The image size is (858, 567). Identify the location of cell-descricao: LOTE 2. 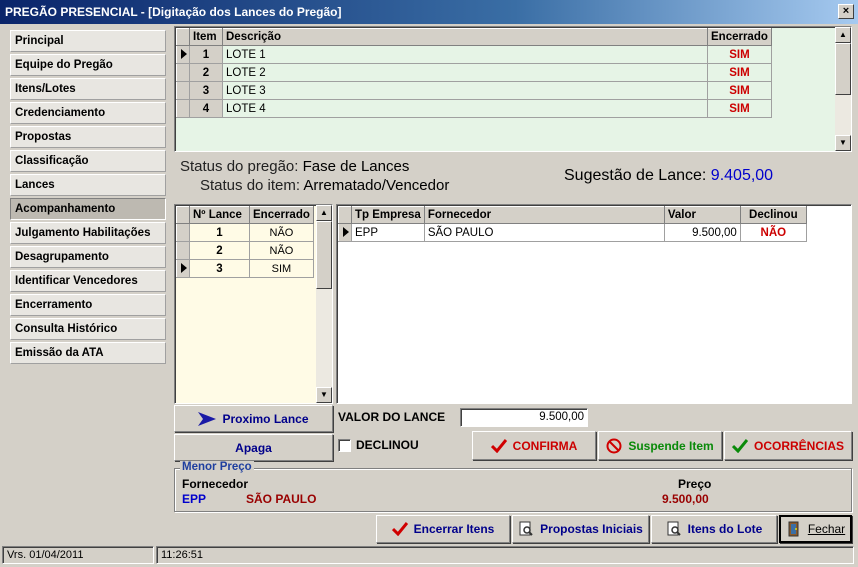
(465, 72).